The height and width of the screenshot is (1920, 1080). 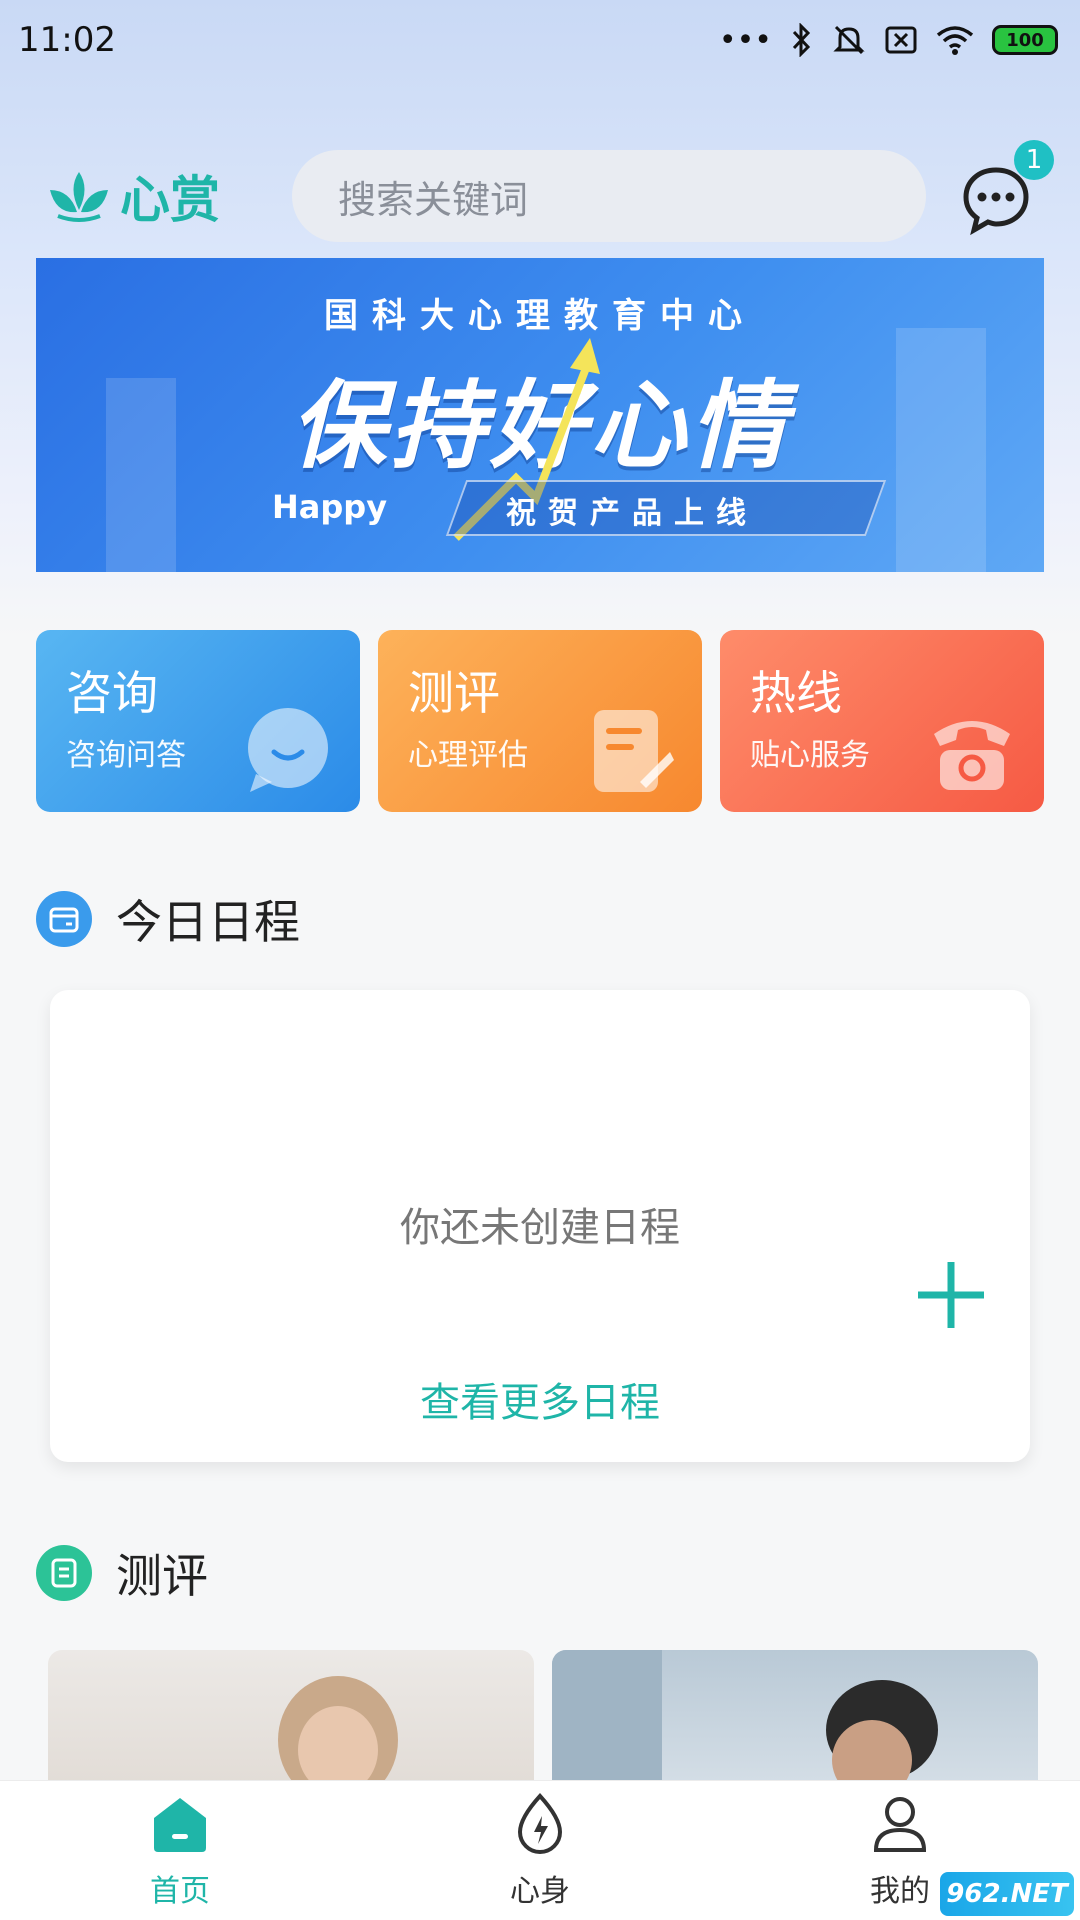 I want to click on banner-tag: Happy, so click(x=330, y=507).